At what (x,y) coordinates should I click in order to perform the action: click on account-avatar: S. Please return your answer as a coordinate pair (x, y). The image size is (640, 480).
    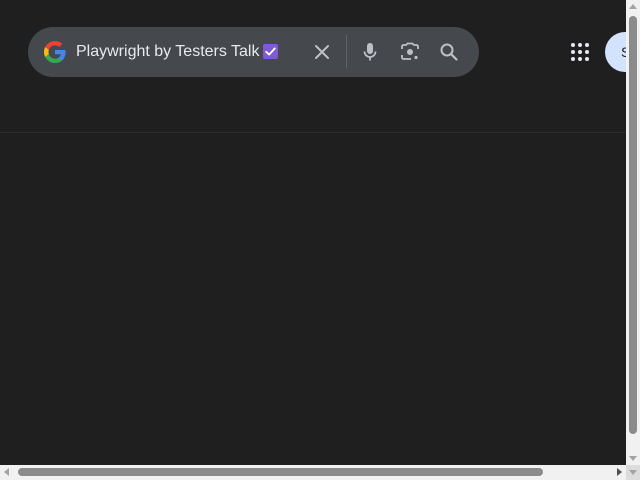
    Looking at the image, I should click on (615, 52).